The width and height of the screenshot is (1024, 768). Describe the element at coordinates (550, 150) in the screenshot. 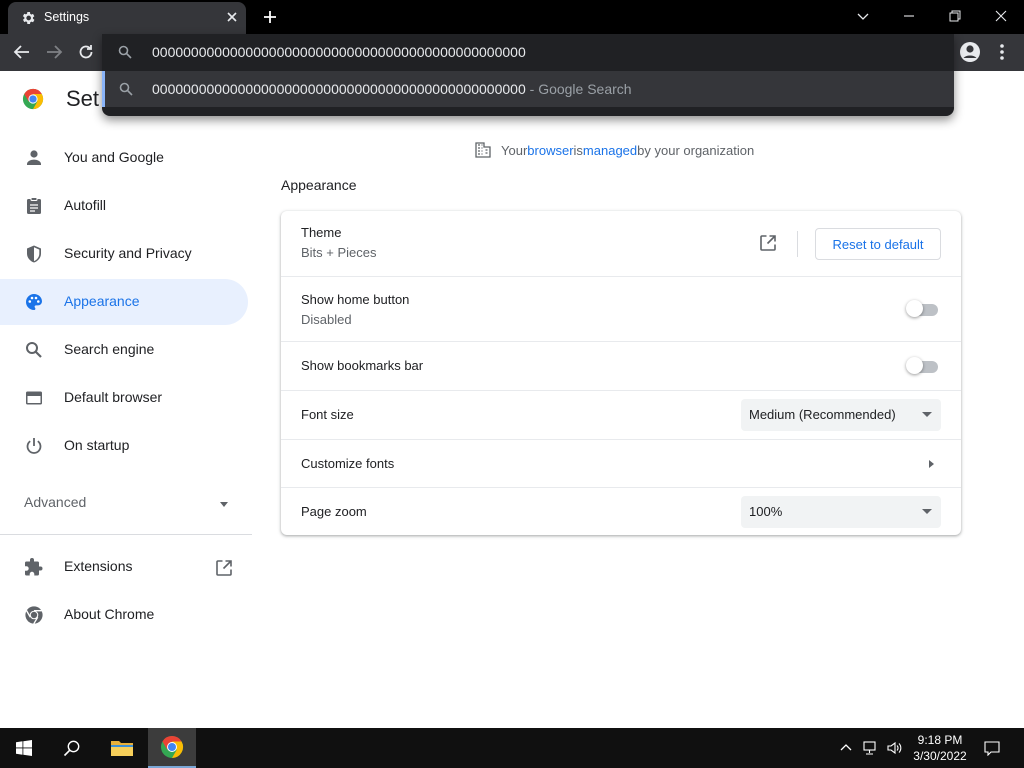

I see `browser-link: browser` at that location.